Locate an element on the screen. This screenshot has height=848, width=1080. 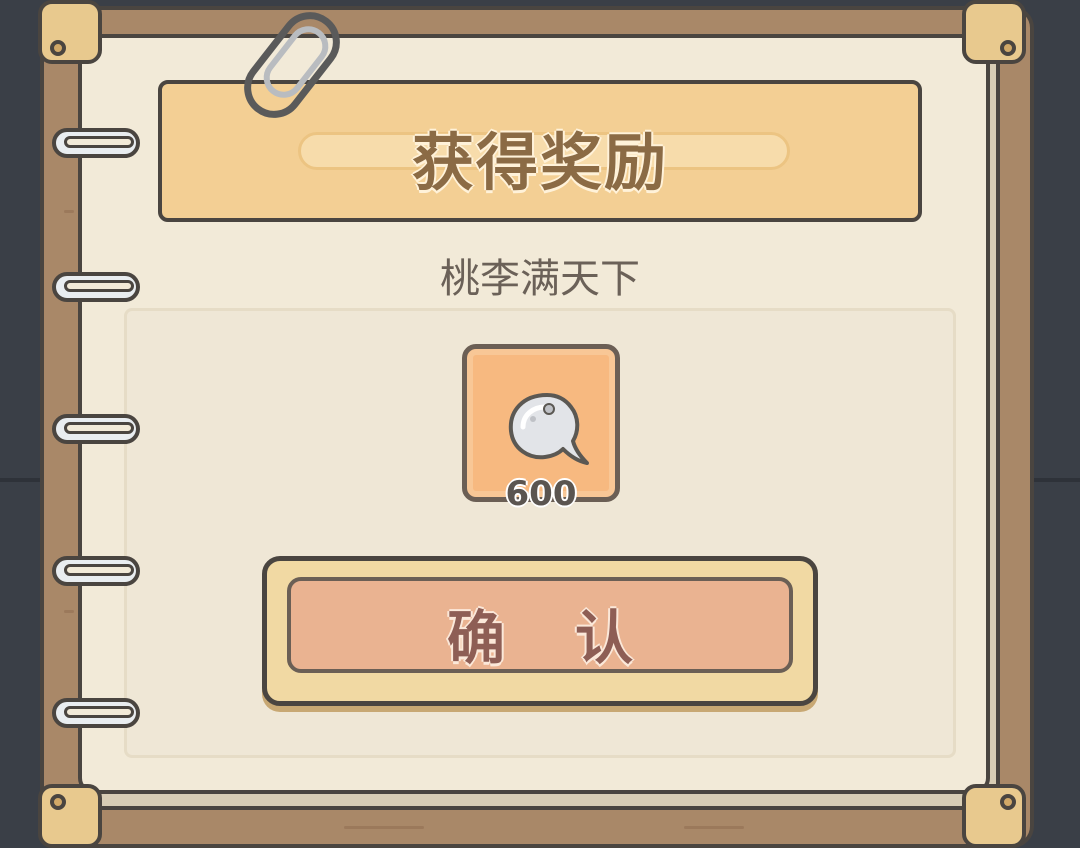
confirm-button: 确认 is located at coordinates (540, 631).